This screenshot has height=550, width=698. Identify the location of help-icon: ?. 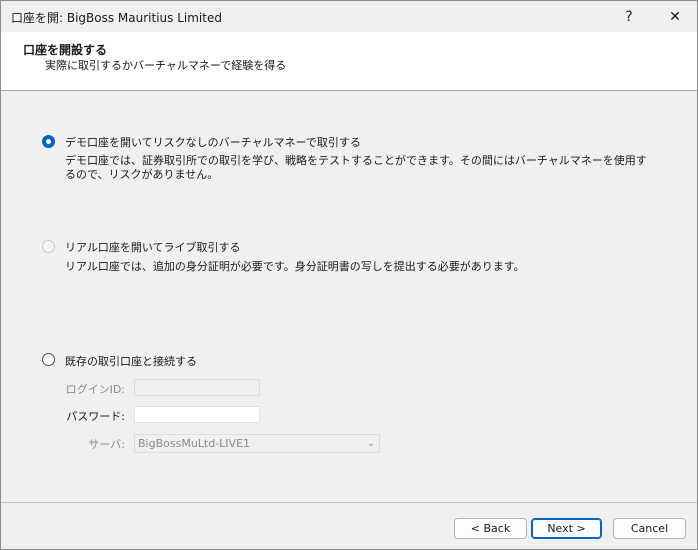
(629, 16).